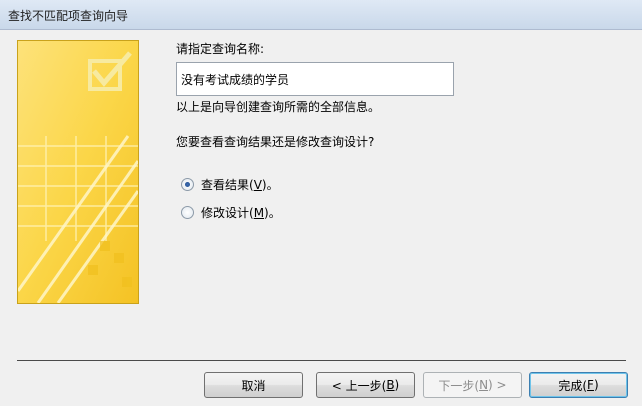  I want to click on view-results-radio: 查看结果(V)。, so click(230, 184).